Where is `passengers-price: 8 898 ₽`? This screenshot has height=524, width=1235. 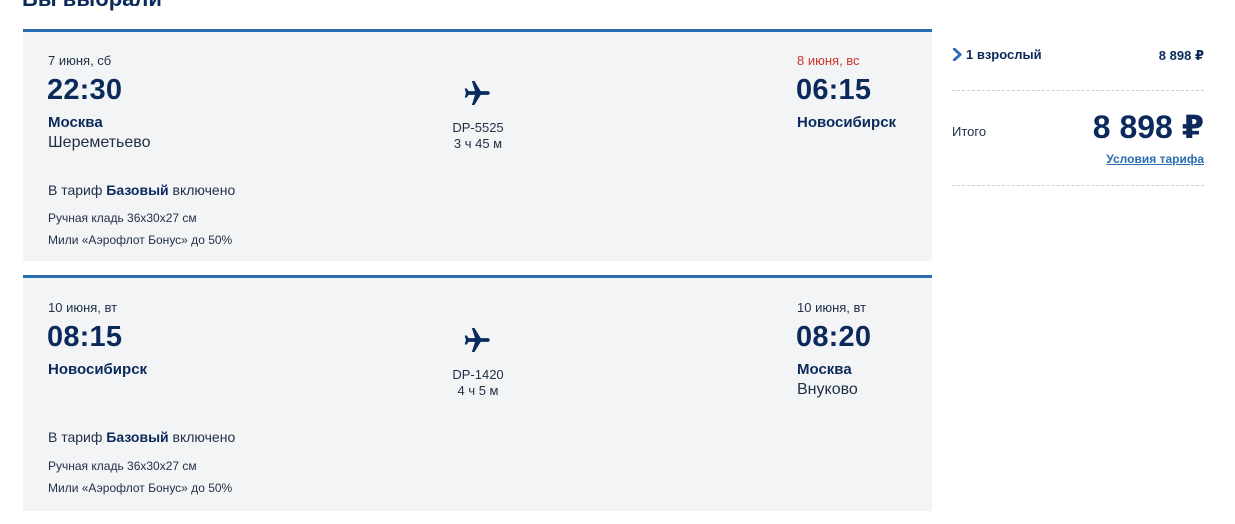 passengers-price: 8 898 ₽ is located at coordinates (1181, 55).